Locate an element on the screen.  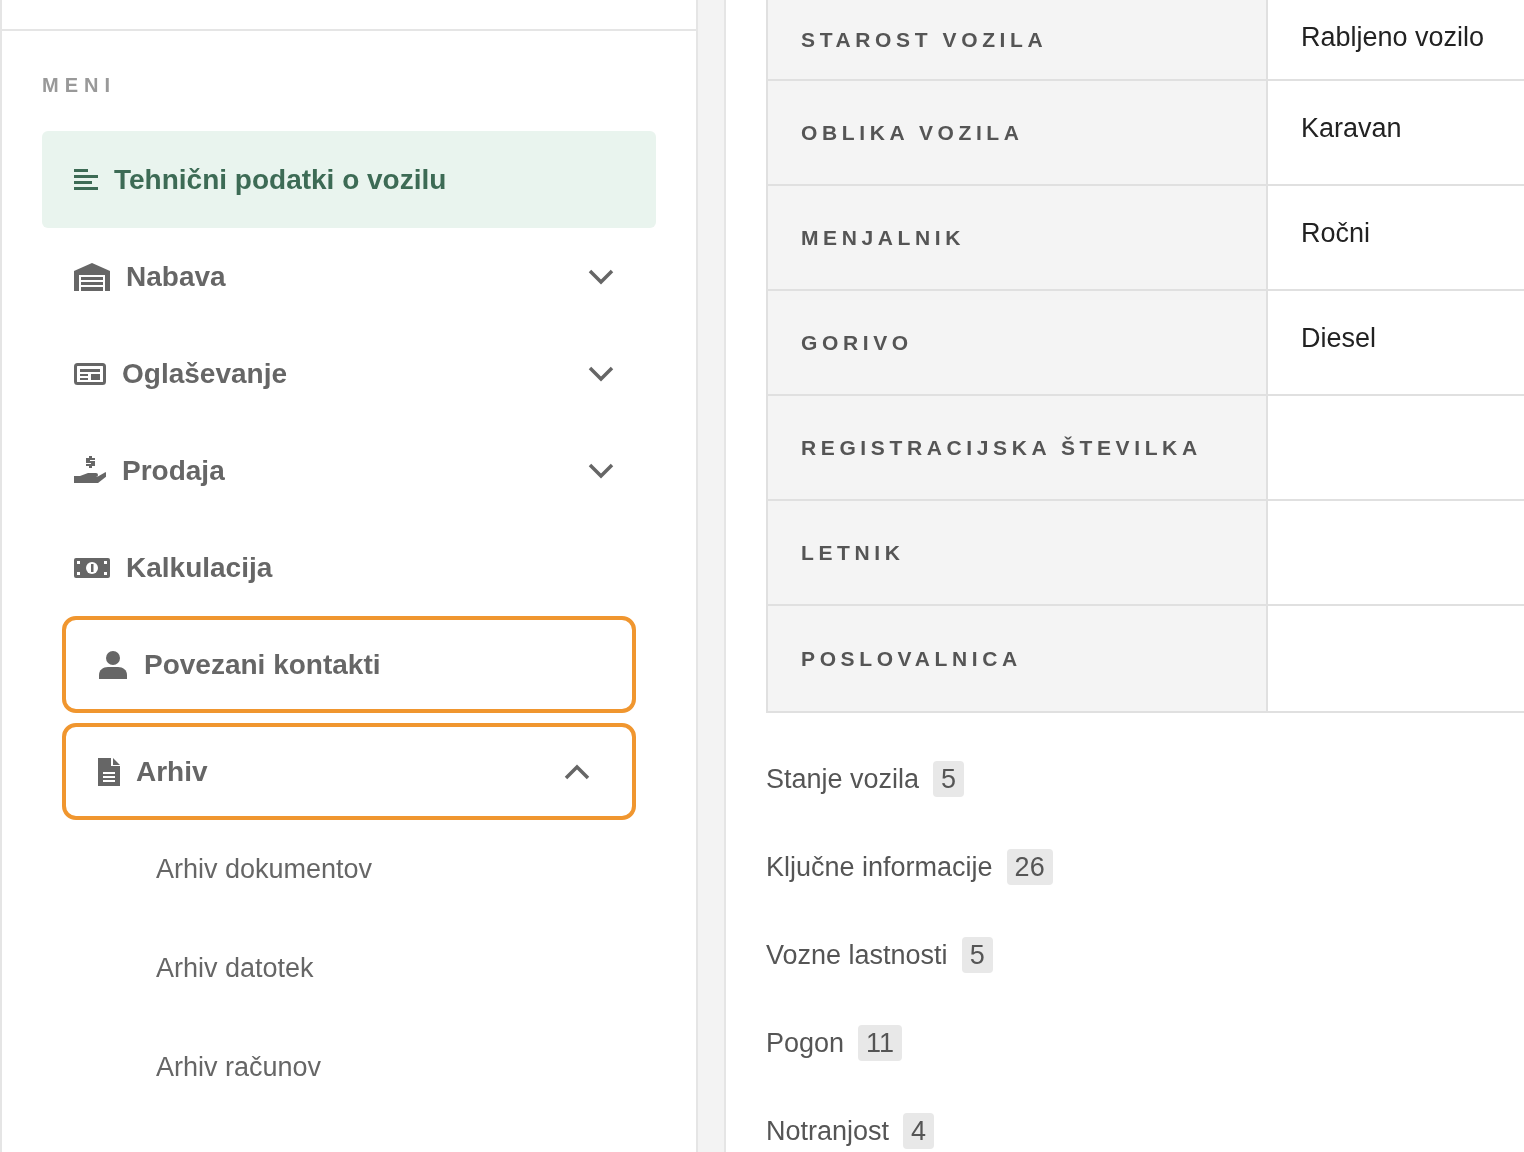
row-label: LETNIK is located at coordinates (1018, 552).